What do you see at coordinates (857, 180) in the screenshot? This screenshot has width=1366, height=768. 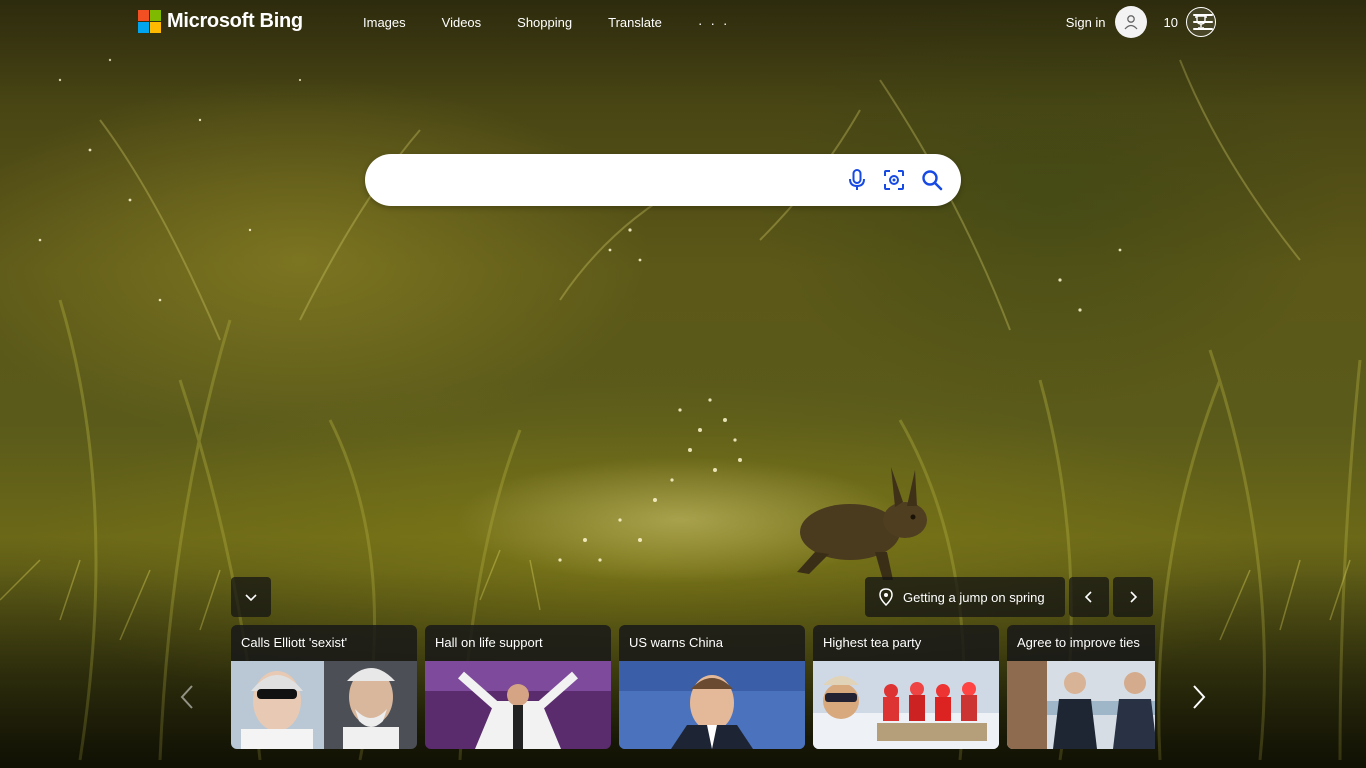 I see `microphone-icon` at bounding box center [857, 180].